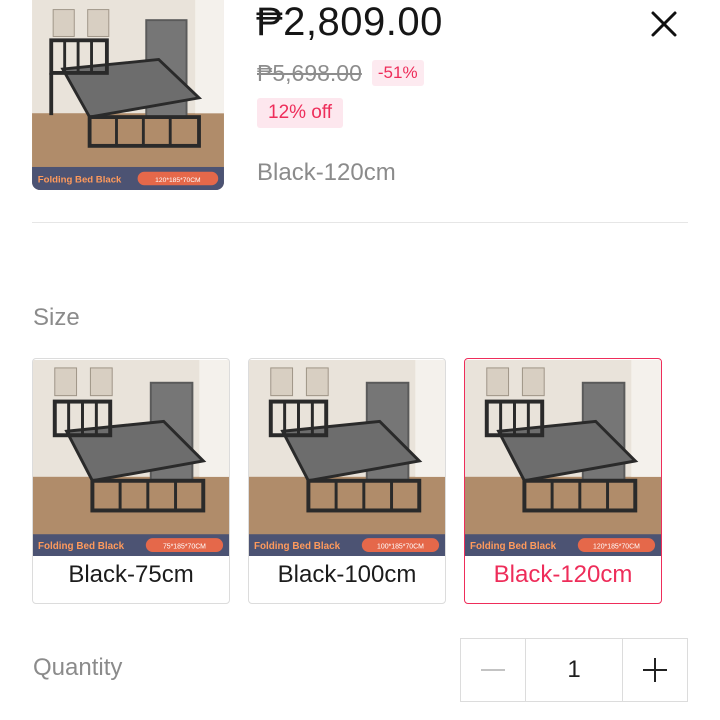 The width and height of the screenshot is (720, 720). What do you see at coordinates (56, 317) in the screenshot?
I see `size-section-label: Size` at bounding box center [56, 317].